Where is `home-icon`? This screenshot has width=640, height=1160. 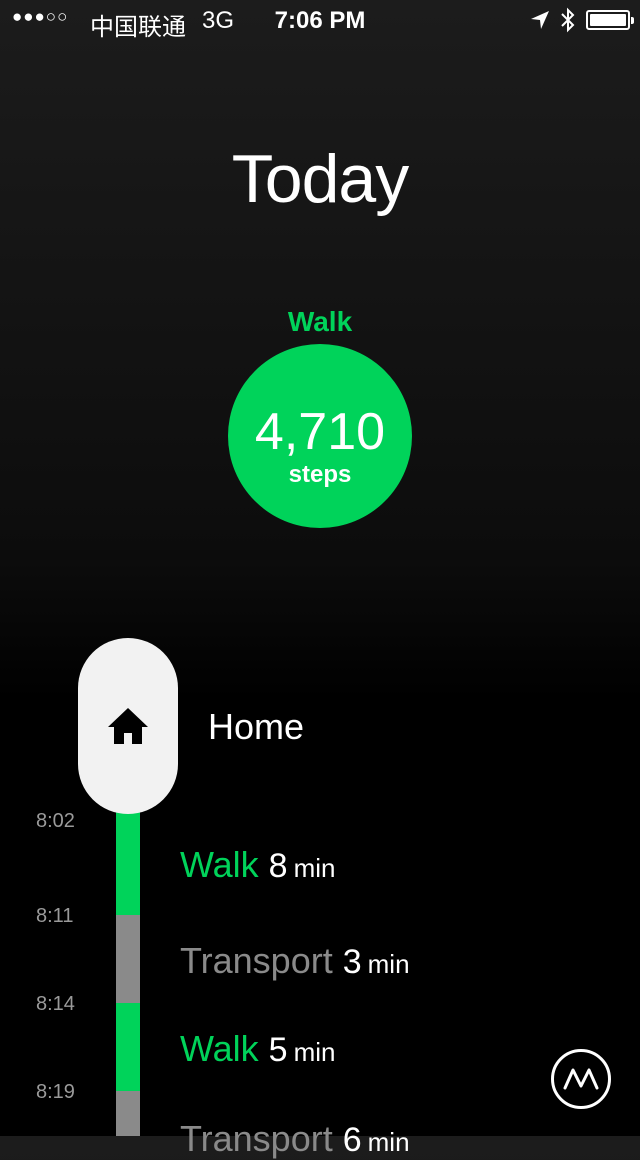
home-icon is located at coordinates (128, 726).